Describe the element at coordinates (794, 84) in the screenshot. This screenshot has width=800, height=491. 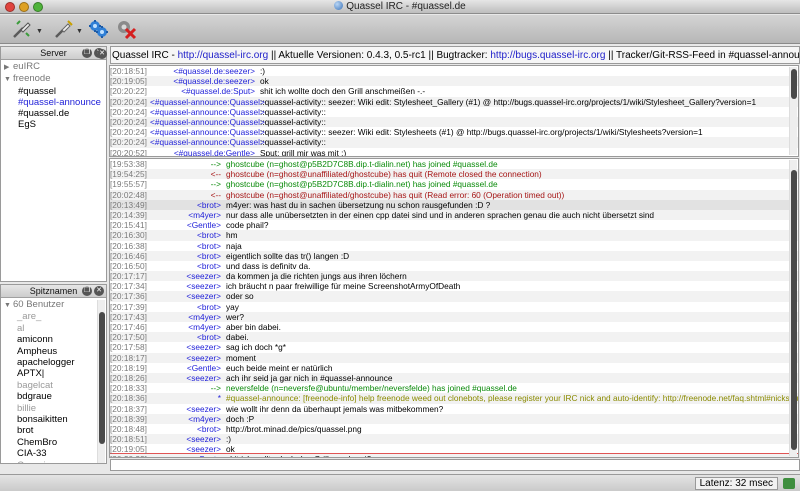
I see `monitor-scroll-thumb` at that location.